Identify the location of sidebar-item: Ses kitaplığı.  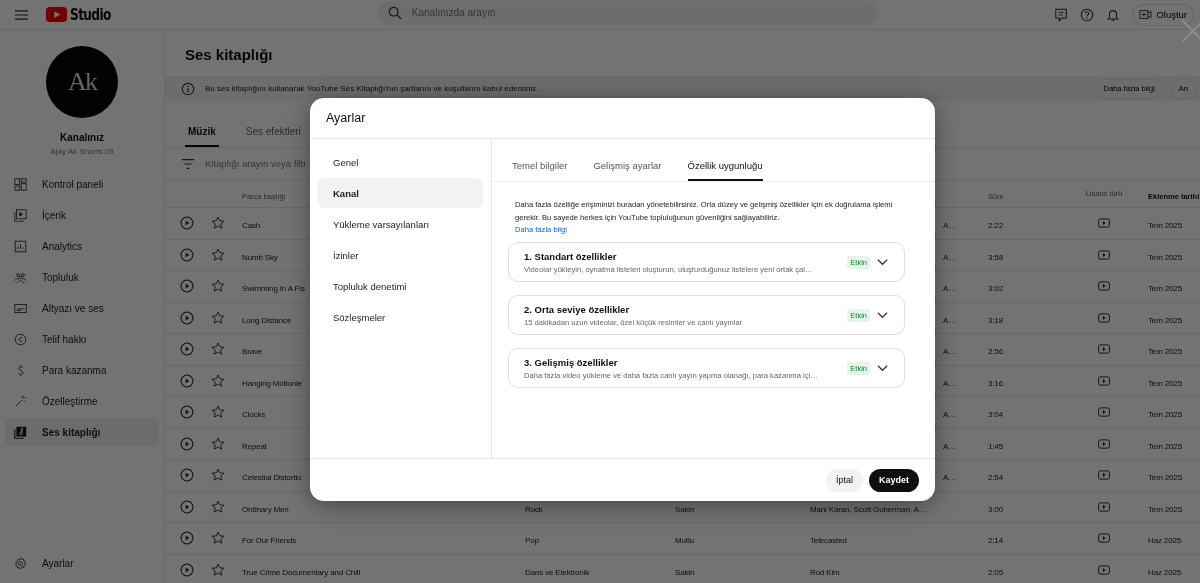
(82, 432).